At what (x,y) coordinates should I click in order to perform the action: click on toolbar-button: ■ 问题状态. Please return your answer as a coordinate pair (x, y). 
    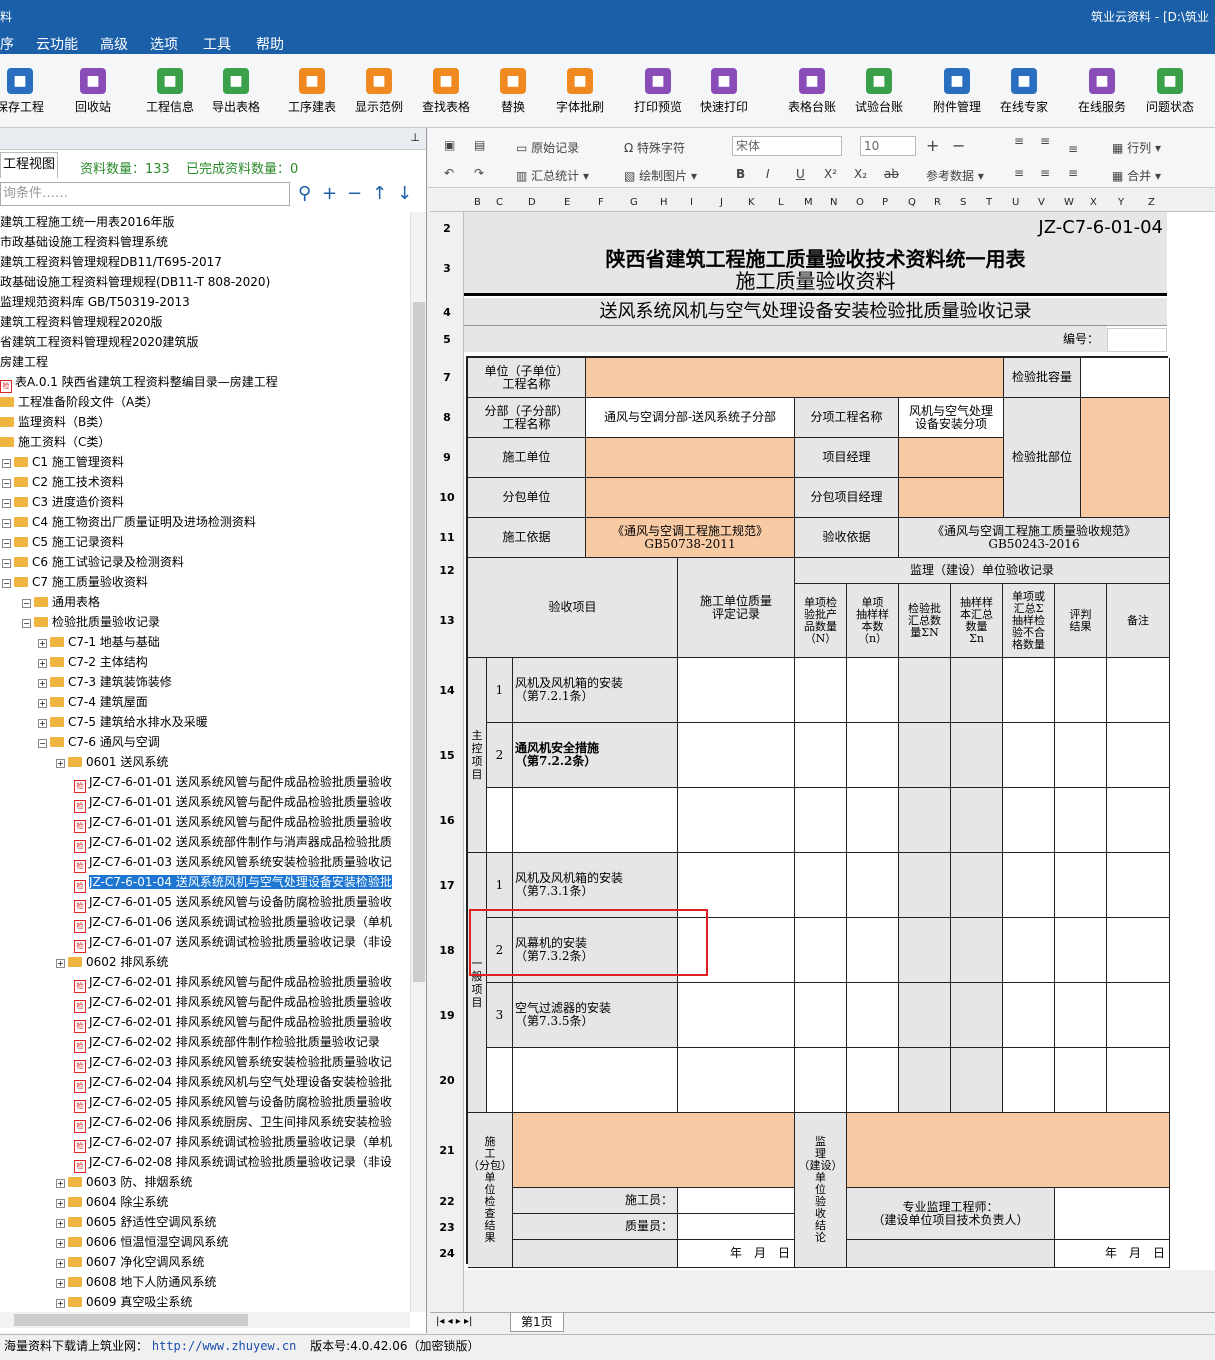
    Looking at the image, I should click on (1170, 91).